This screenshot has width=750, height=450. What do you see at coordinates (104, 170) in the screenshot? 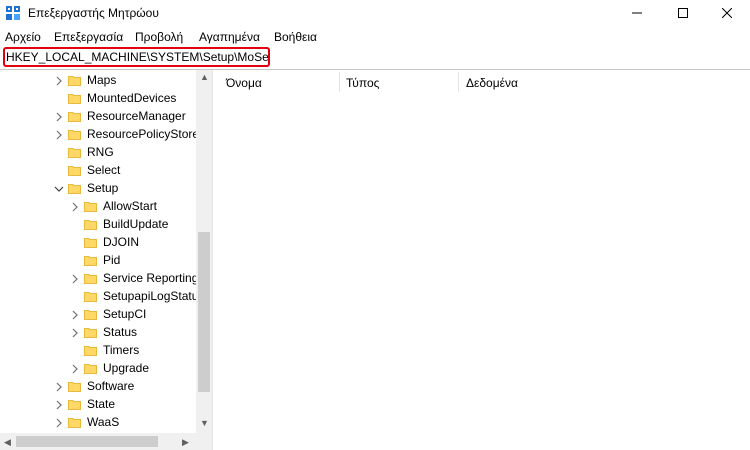
I see `tree-item-label: Select` at bounding box center [104, 170].